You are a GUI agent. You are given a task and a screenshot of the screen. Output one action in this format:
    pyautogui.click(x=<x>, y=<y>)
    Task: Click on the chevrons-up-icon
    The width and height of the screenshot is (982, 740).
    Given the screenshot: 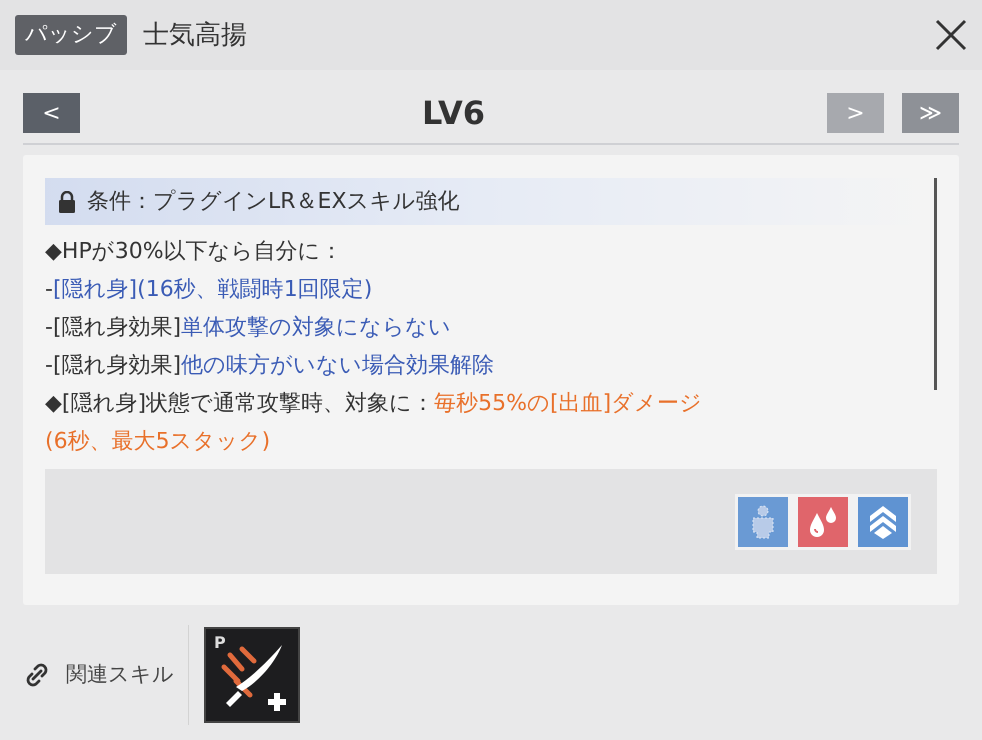 What is the action you would take?
    pyautogui.click(x=883, y=521)
    